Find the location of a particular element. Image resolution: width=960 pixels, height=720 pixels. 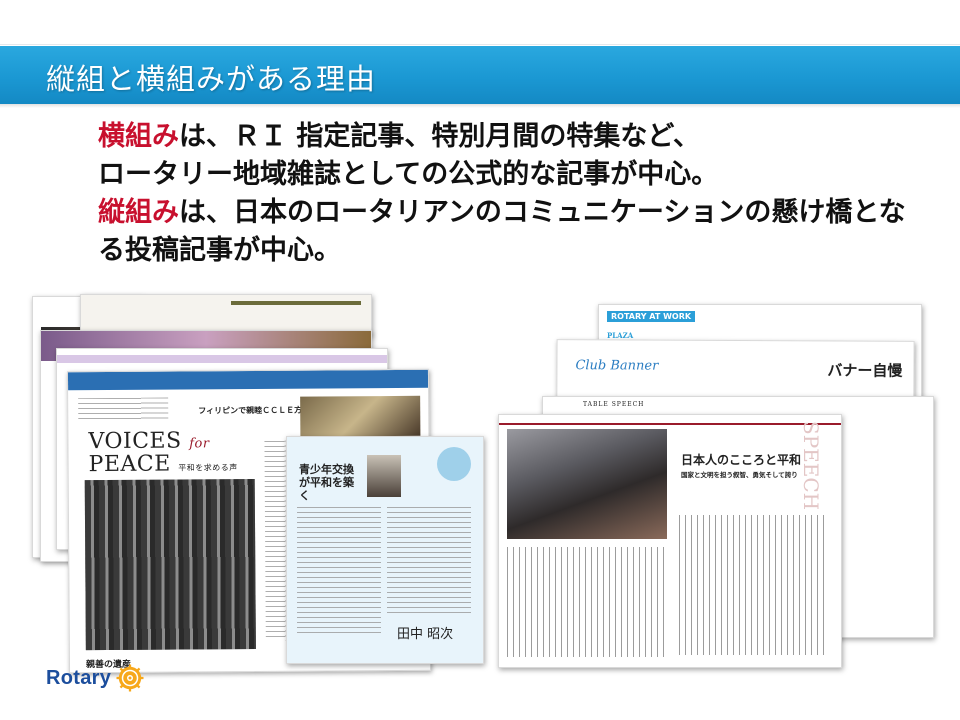

rotary-wordmark: Rotary is located at coordinates (79, 677).